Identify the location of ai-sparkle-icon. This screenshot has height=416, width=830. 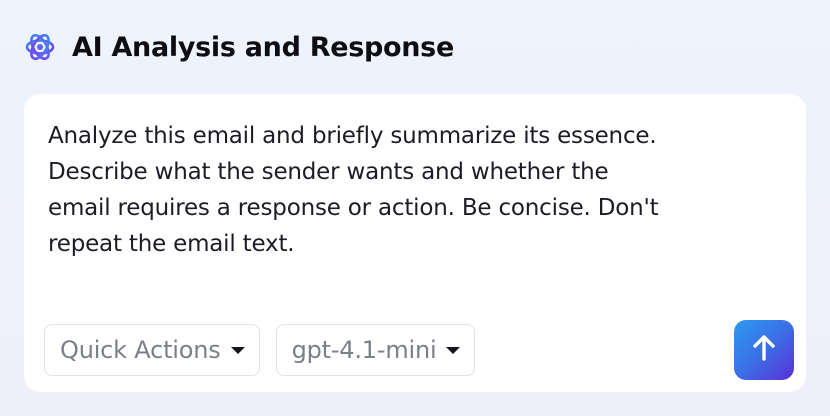
(40, 47).